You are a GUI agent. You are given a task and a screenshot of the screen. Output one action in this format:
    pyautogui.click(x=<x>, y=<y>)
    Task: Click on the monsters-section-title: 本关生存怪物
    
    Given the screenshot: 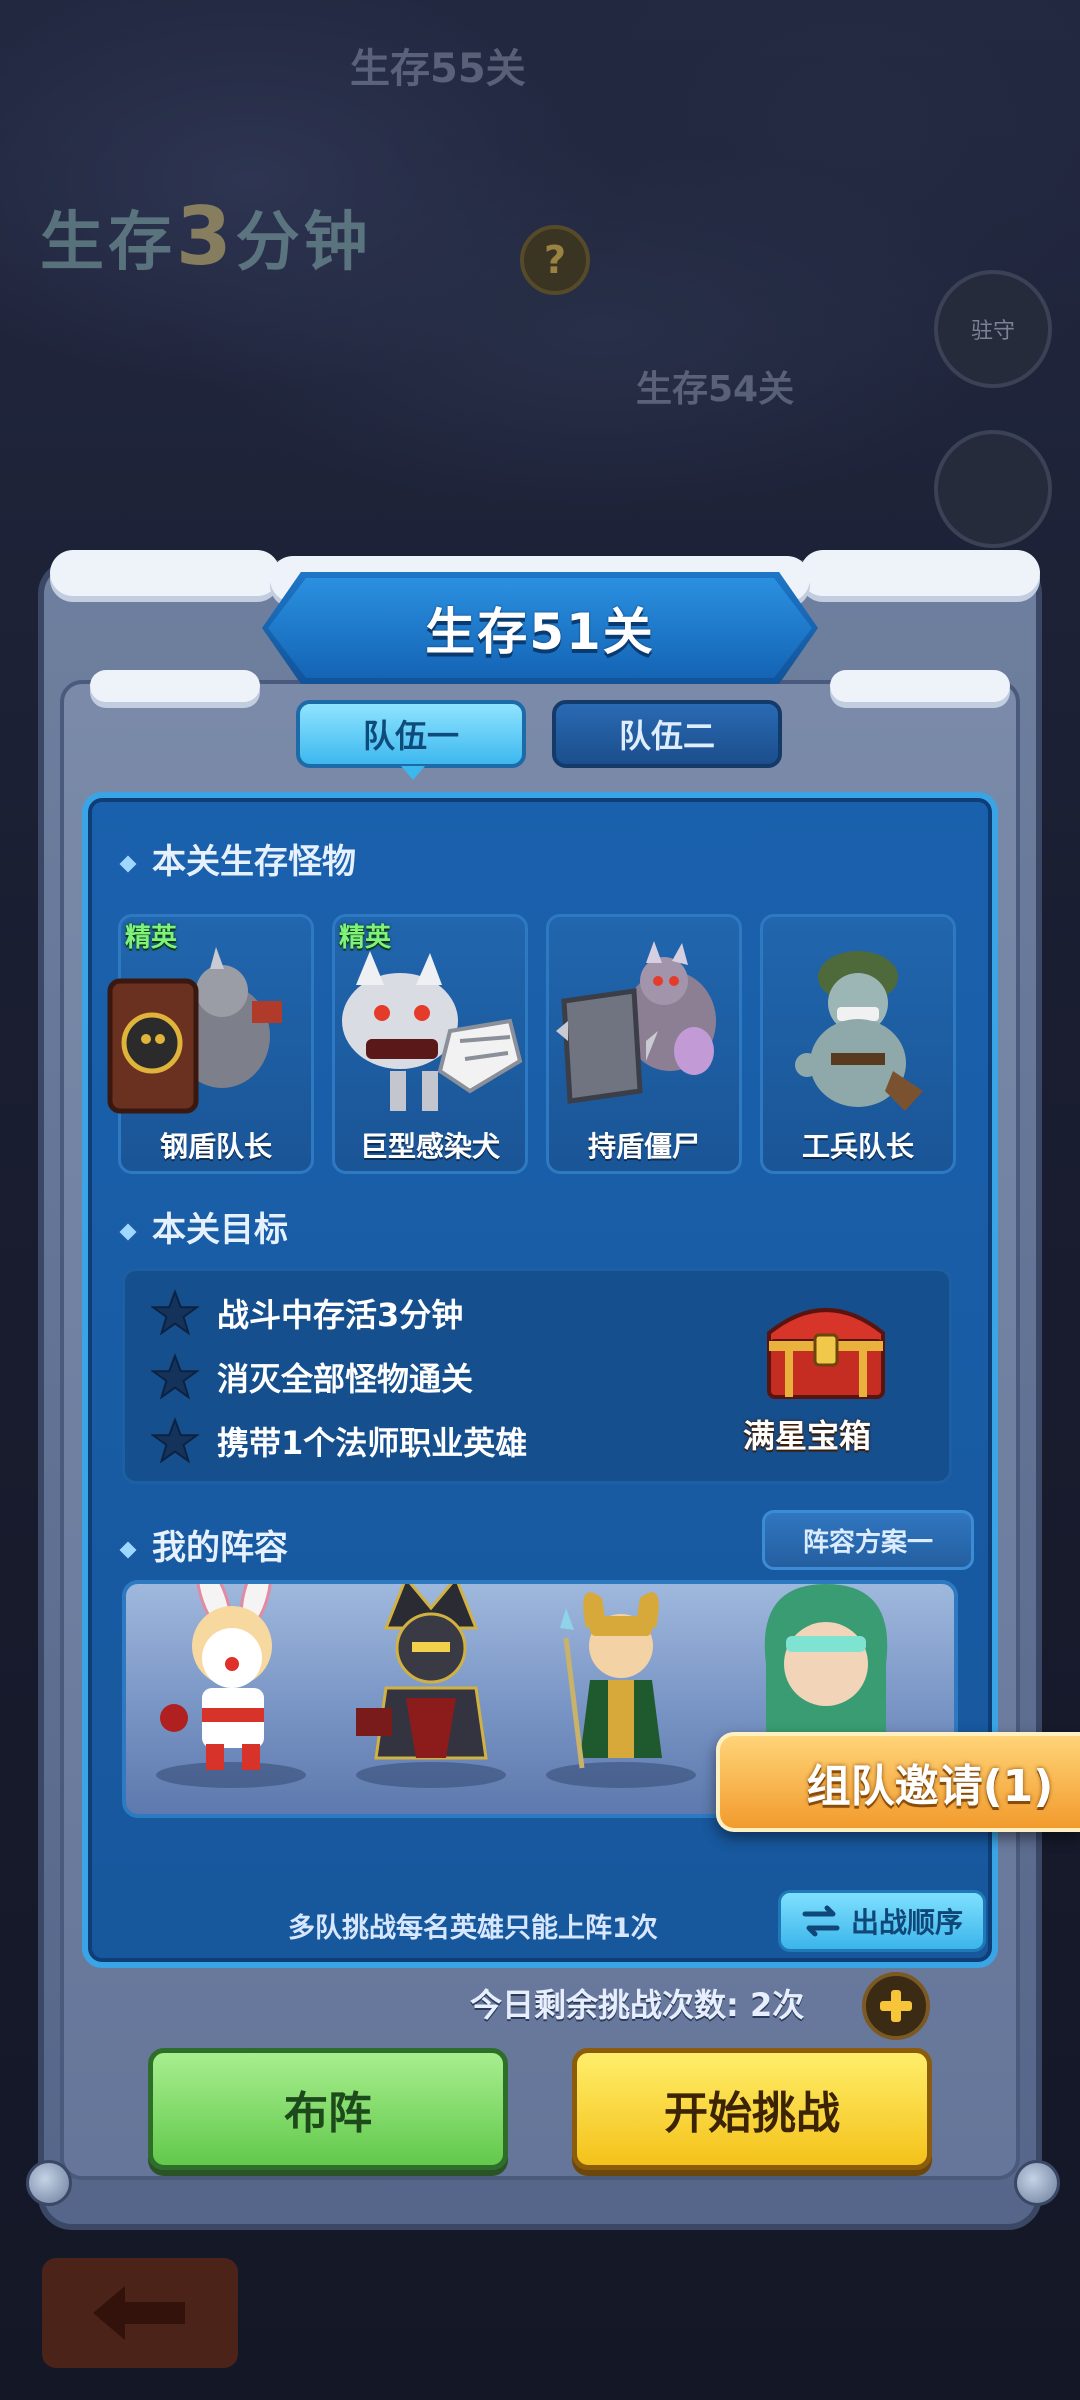 What is the action you would take?
    pyautogui.click(x=239, y=858)
    